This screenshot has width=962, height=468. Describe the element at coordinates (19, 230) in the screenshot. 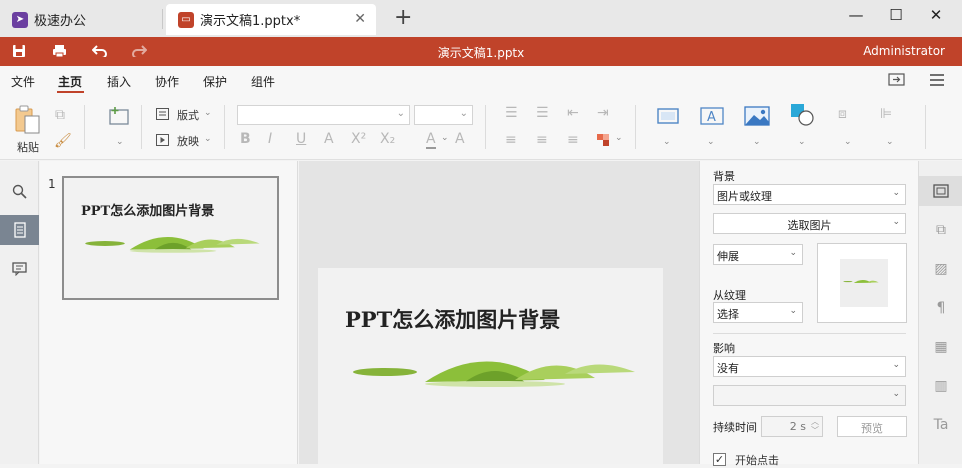

I see `slides-panel-icon` at that location.